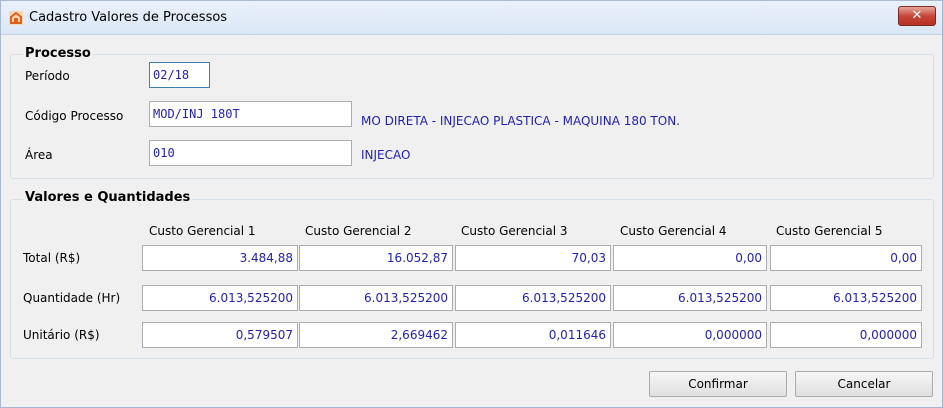 This screenshot has height=408, width=943. I want to click on processo-group-title: Processo, so click(58, 53).